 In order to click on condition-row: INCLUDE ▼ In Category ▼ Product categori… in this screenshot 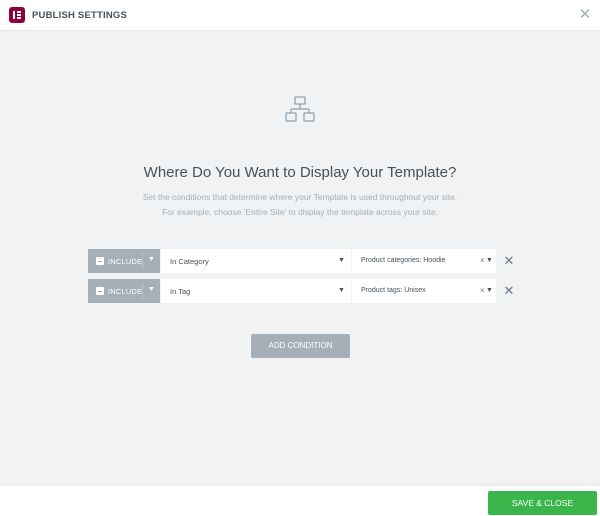, I will do `click(303, 261)`.